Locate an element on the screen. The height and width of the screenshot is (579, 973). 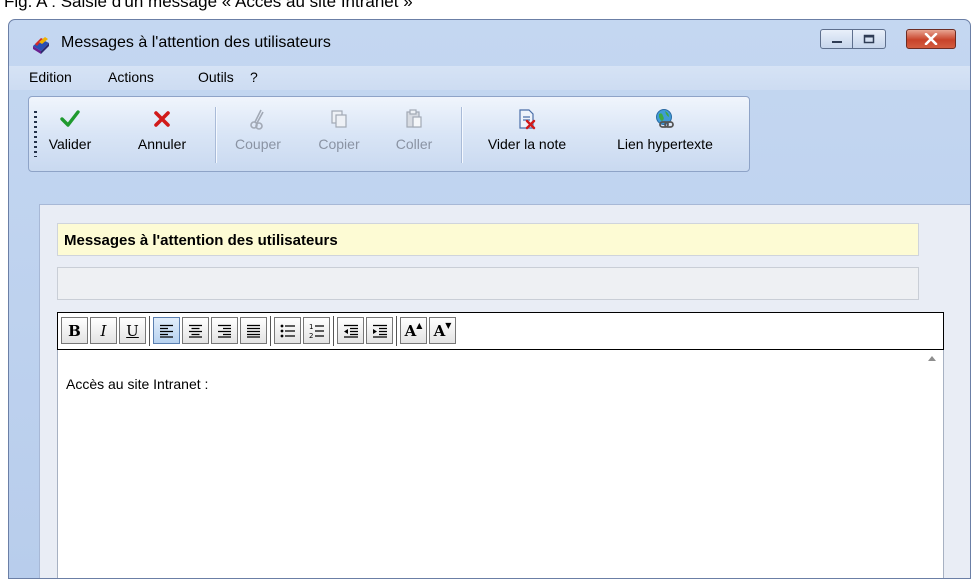
hyperlink-button: Lien hypertexte is located at coordinates (665, 135).